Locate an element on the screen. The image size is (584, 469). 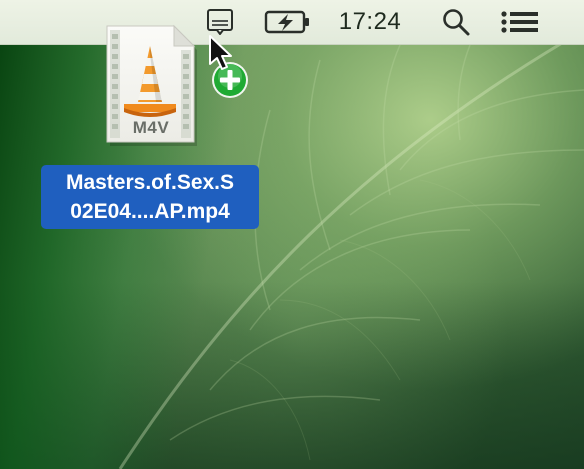
file-name-line-1: Masters.of.Sex.S is located at coordinates (150, 182).